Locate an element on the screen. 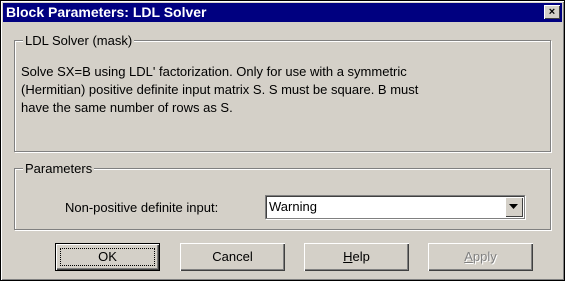  cancel-label: Cancel is located at coordinates (232, 256).